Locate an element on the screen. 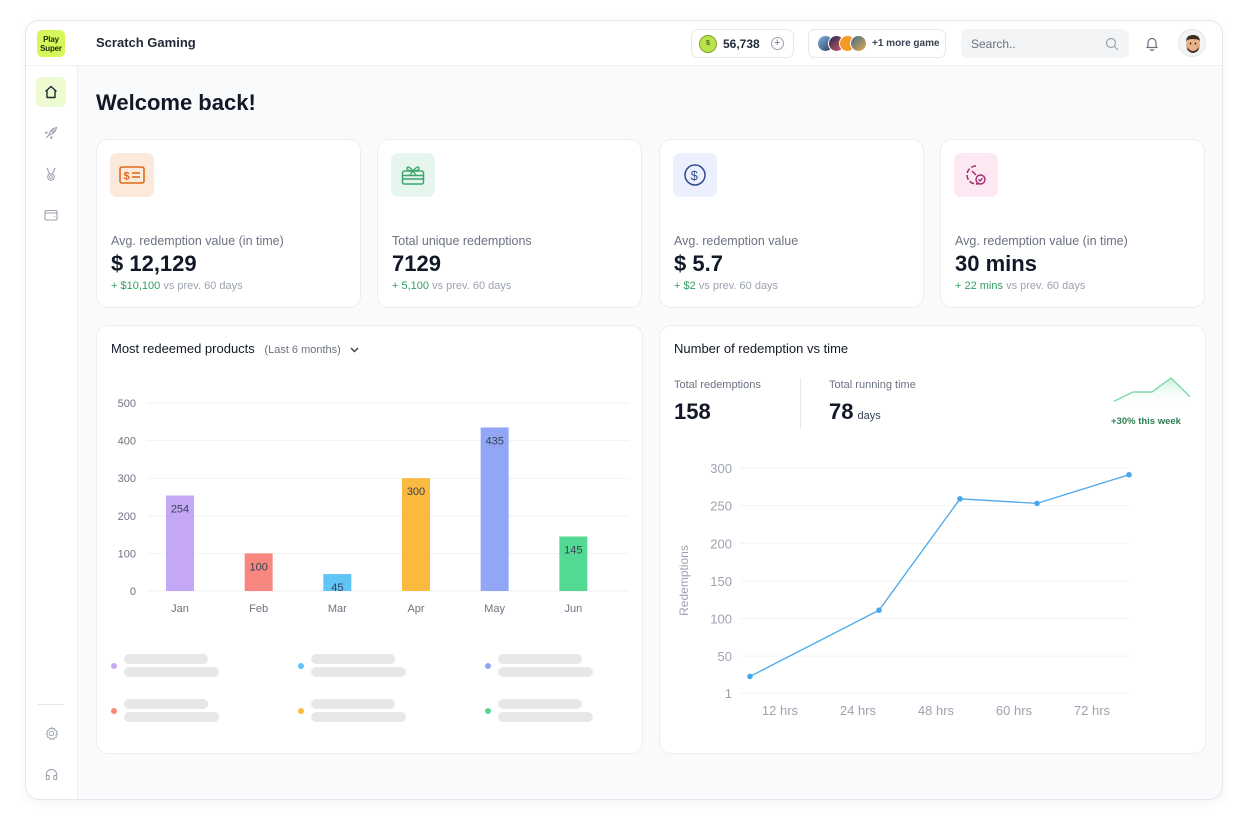 Image resolution: width=1248 pixels, height=828 pixels. search-box is located at coordinates (1045, 43).